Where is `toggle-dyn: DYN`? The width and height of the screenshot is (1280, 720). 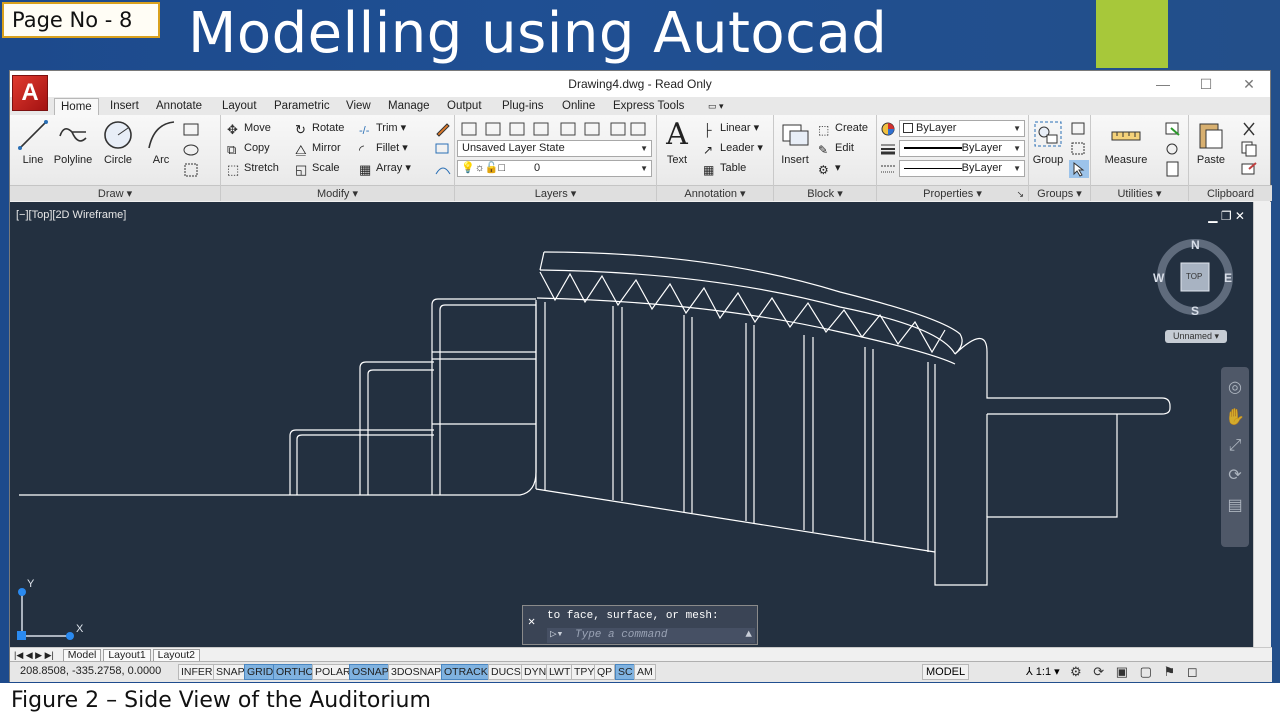
toggle-dyn: DYN is located at coordinates (535, 672).